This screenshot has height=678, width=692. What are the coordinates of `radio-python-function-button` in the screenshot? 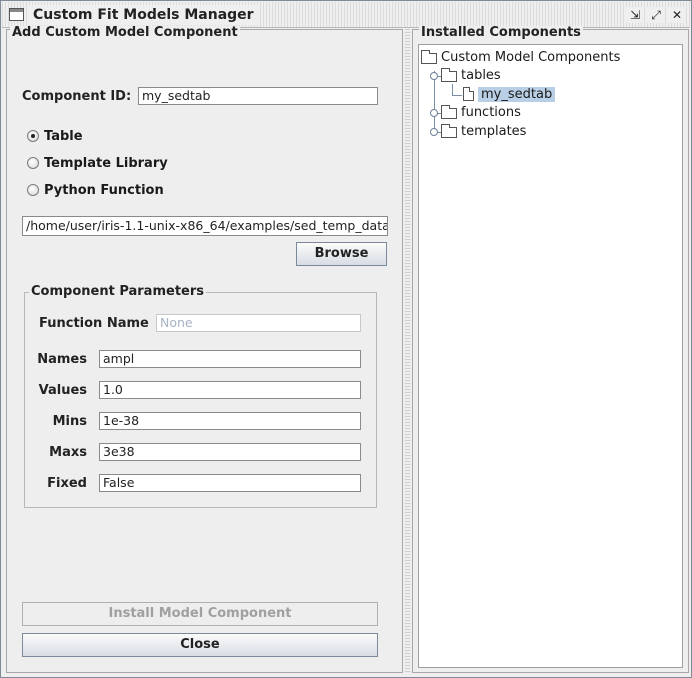 It's located at (33, 190).